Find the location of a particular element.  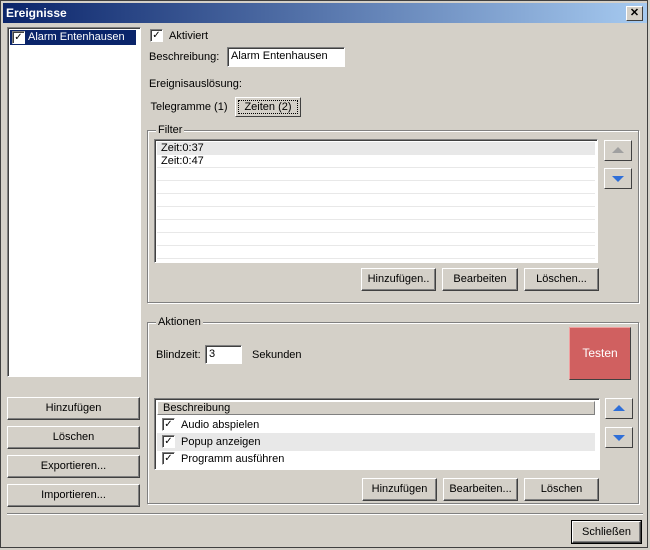

activated-checkbox: ✓ is located at coordinates (156, 35).